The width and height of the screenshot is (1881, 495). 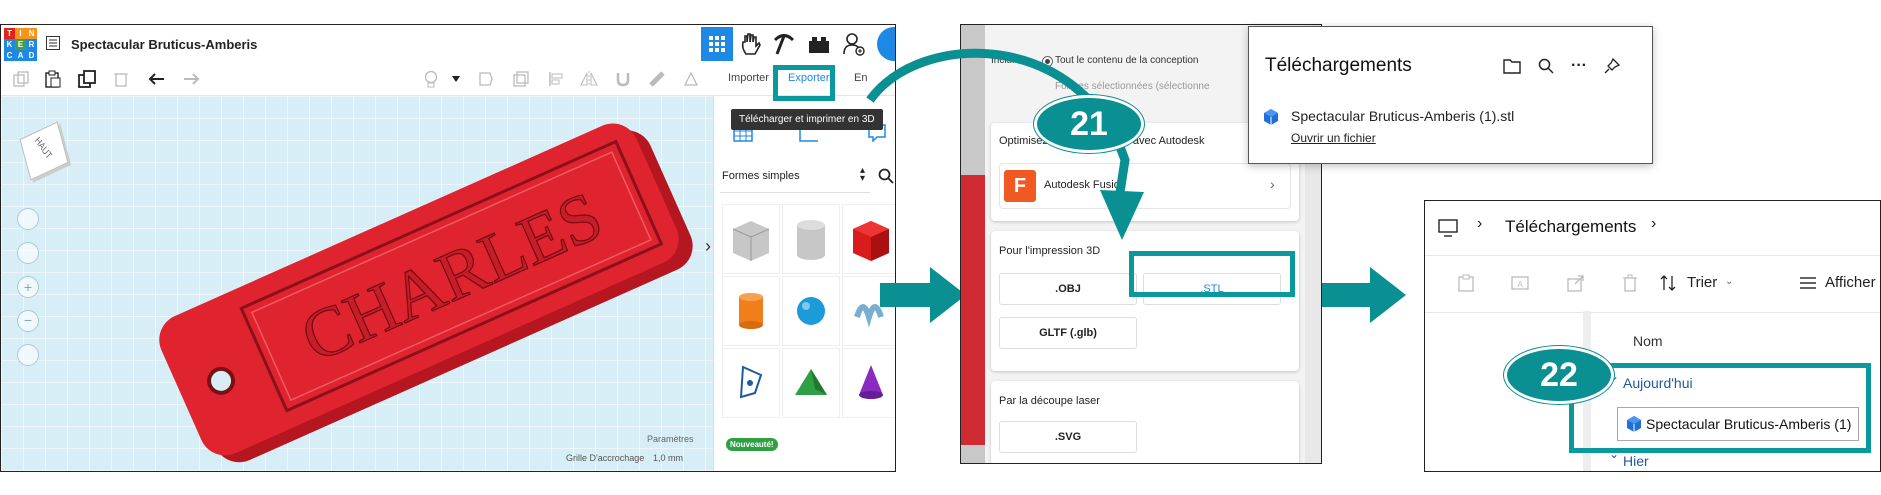 What do you see at coordinates (1702, 282) in the screenshot?
I see `sort-button: Trier` at bounding box center [1702, 282].